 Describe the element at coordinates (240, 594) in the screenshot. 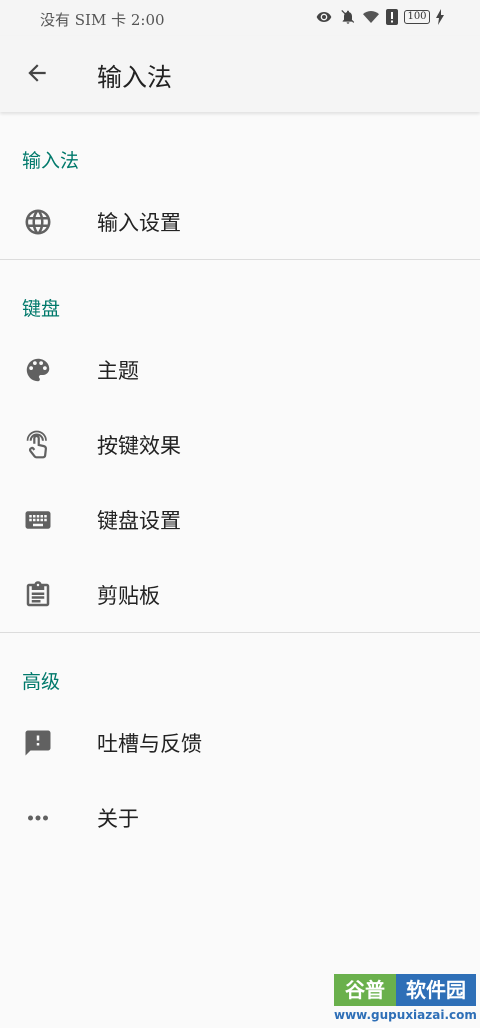

I see `settings-item-clipboard: 剪贴板` at that location.